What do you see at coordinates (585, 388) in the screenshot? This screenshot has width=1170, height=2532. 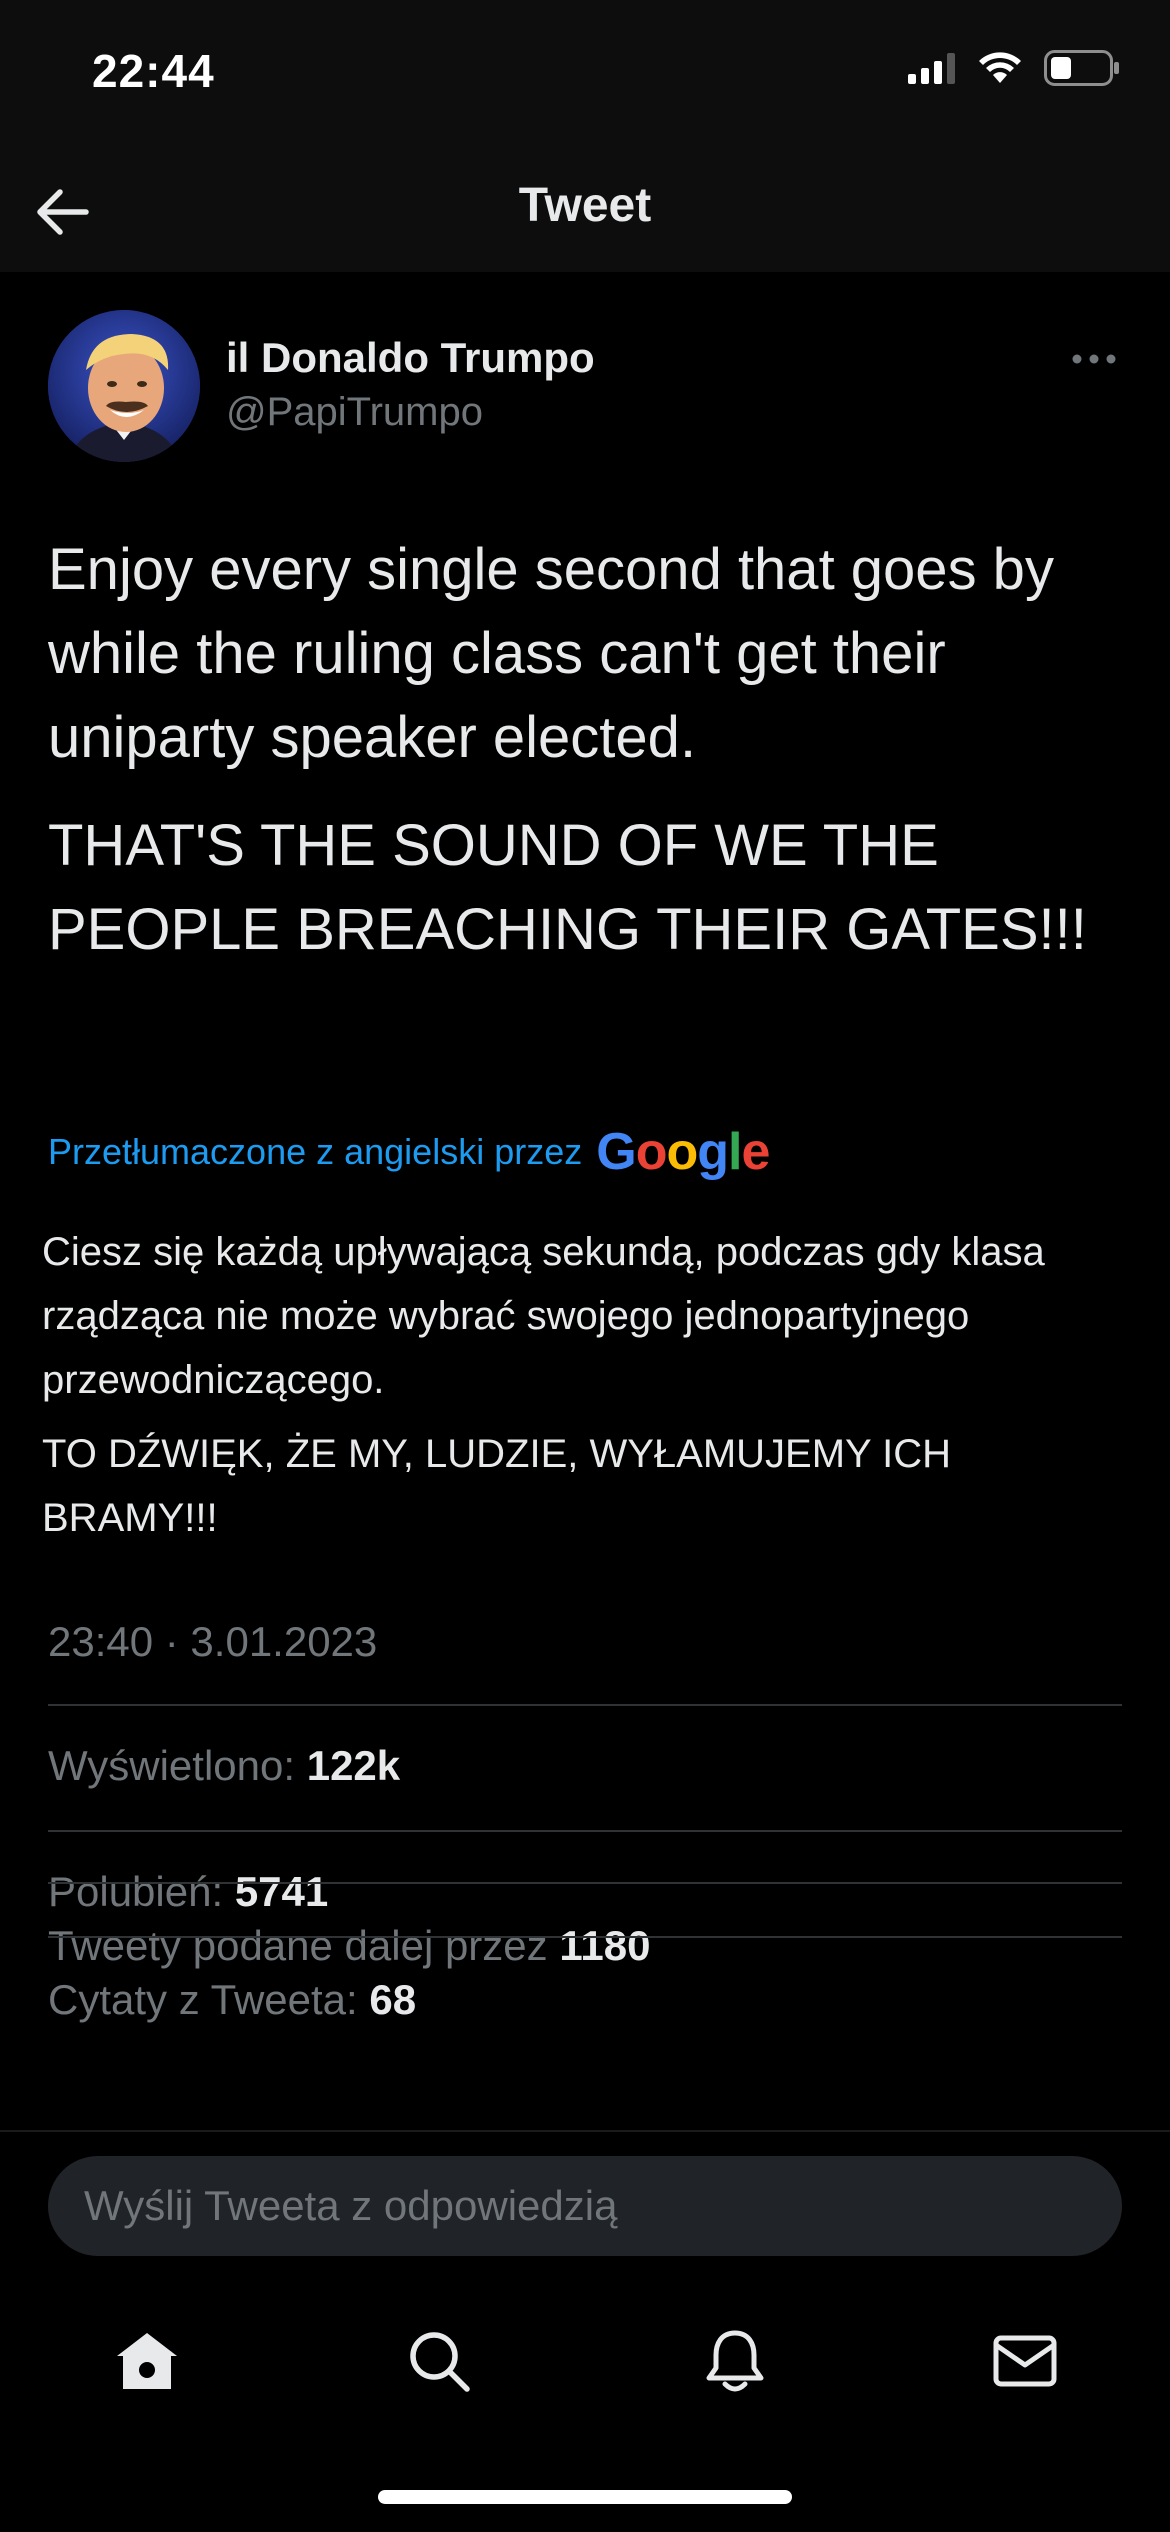 I see `tweet-author: il Donaldo Trumpo @PapiTrumpo` at bounding box center [585, 388].